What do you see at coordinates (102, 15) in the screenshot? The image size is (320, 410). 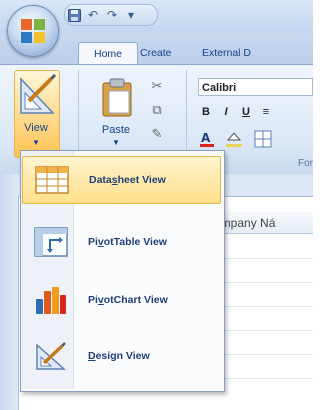 I see `quick-access-buttons: ↶ ↷ ▾` at bounding box center [102, 15].